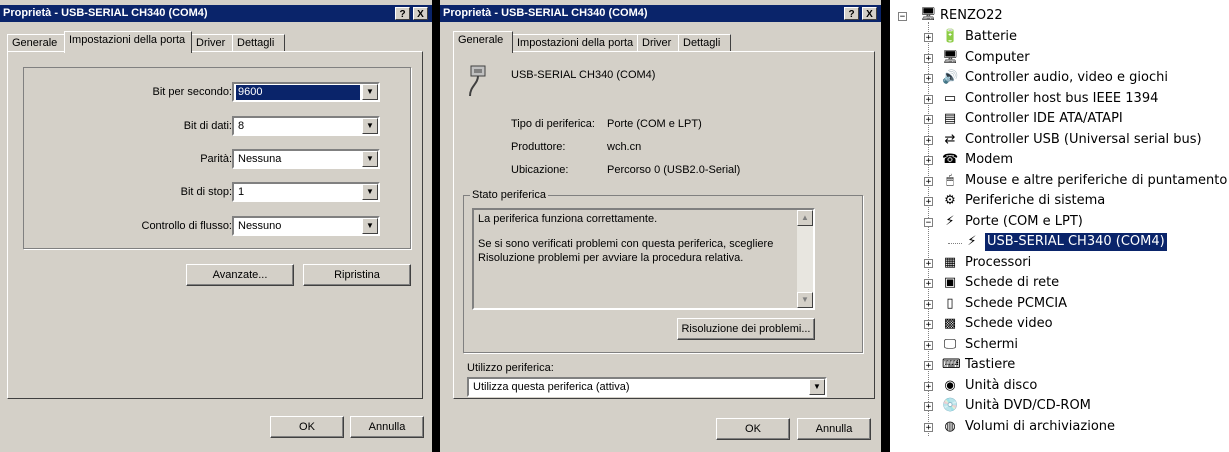 This screenshot has width=1229, height=452. What do you see at coordinates (568, 219) in the screenshot?
I see `status-line-1: La periferica funziona correttamente.` at bounding box center [568, 219].